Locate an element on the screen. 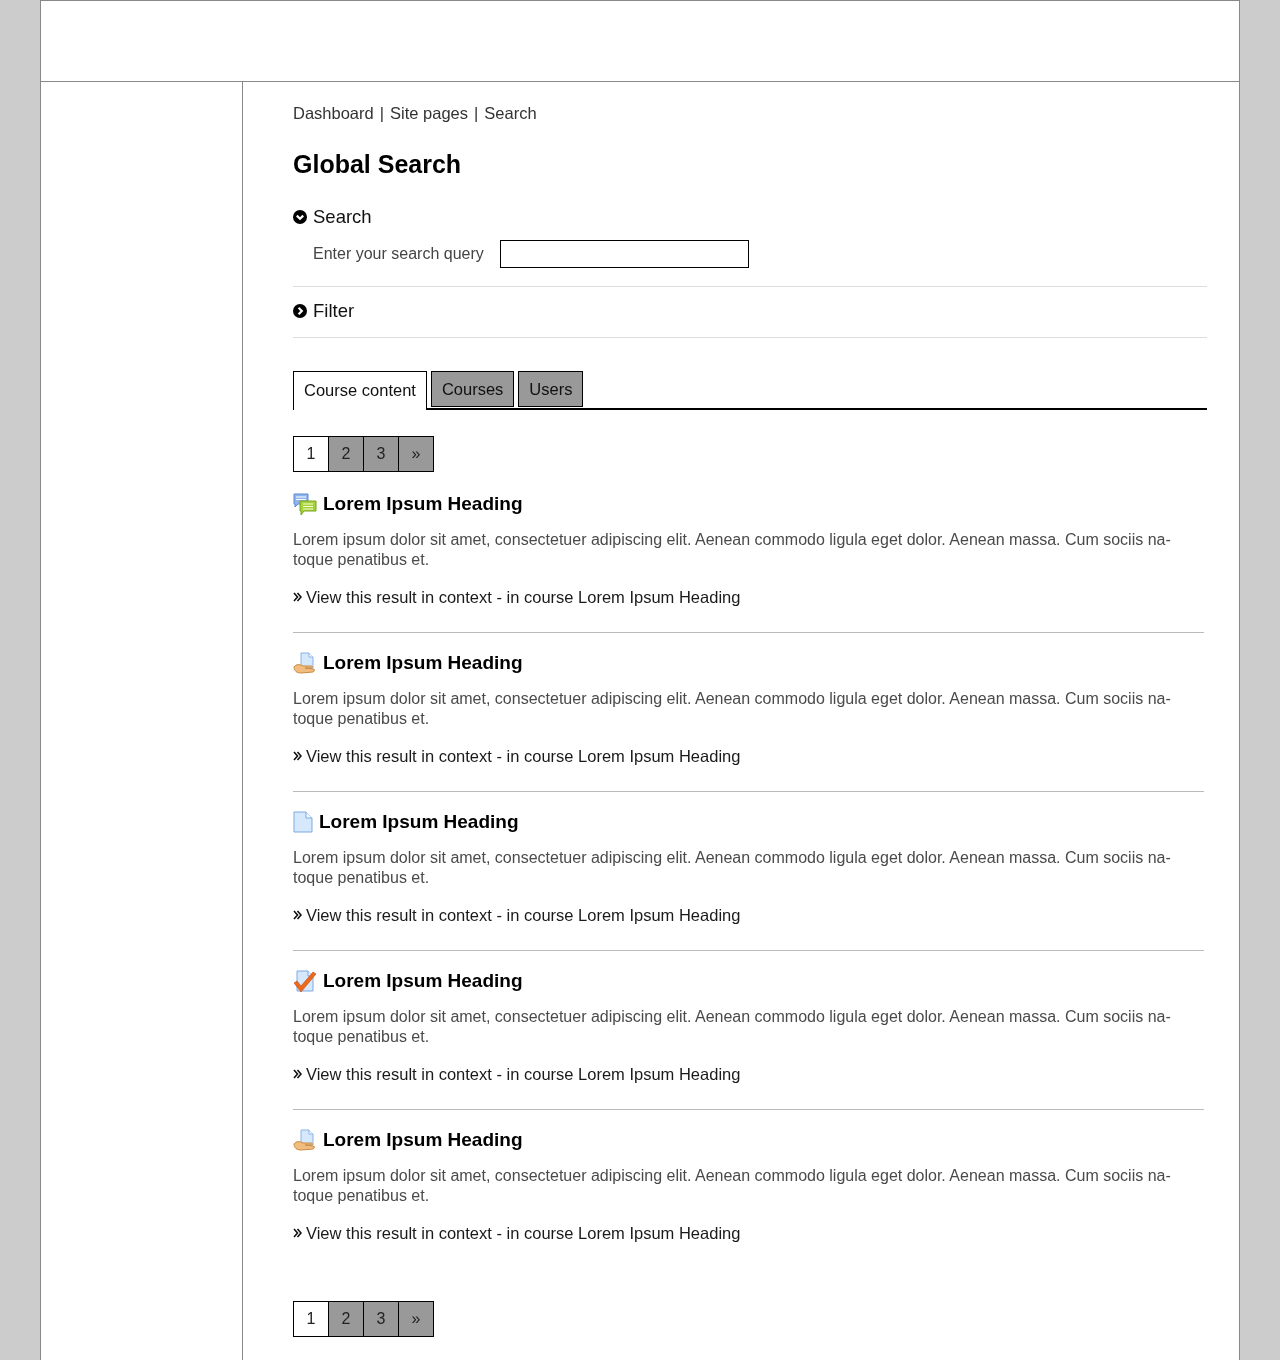  tab: Course content is located at coordinates (360, 390).